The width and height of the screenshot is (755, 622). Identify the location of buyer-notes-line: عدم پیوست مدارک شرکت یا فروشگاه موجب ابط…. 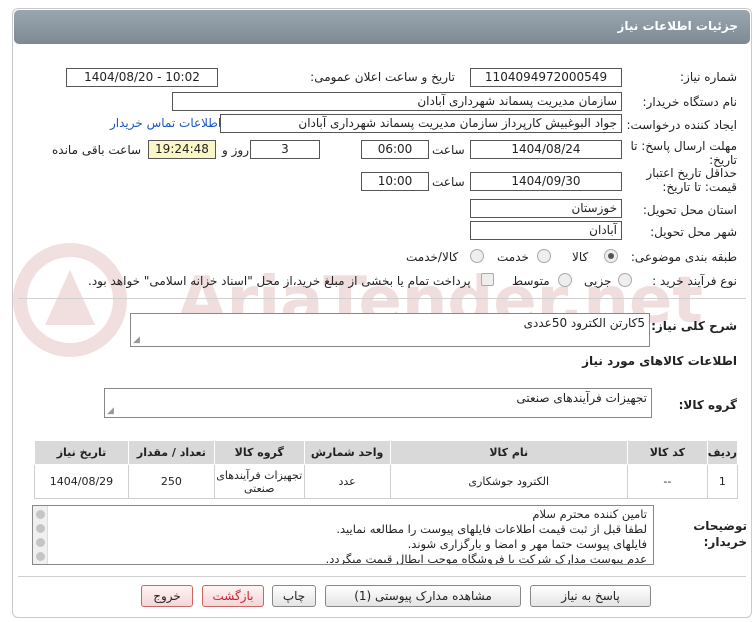
(486, 558).